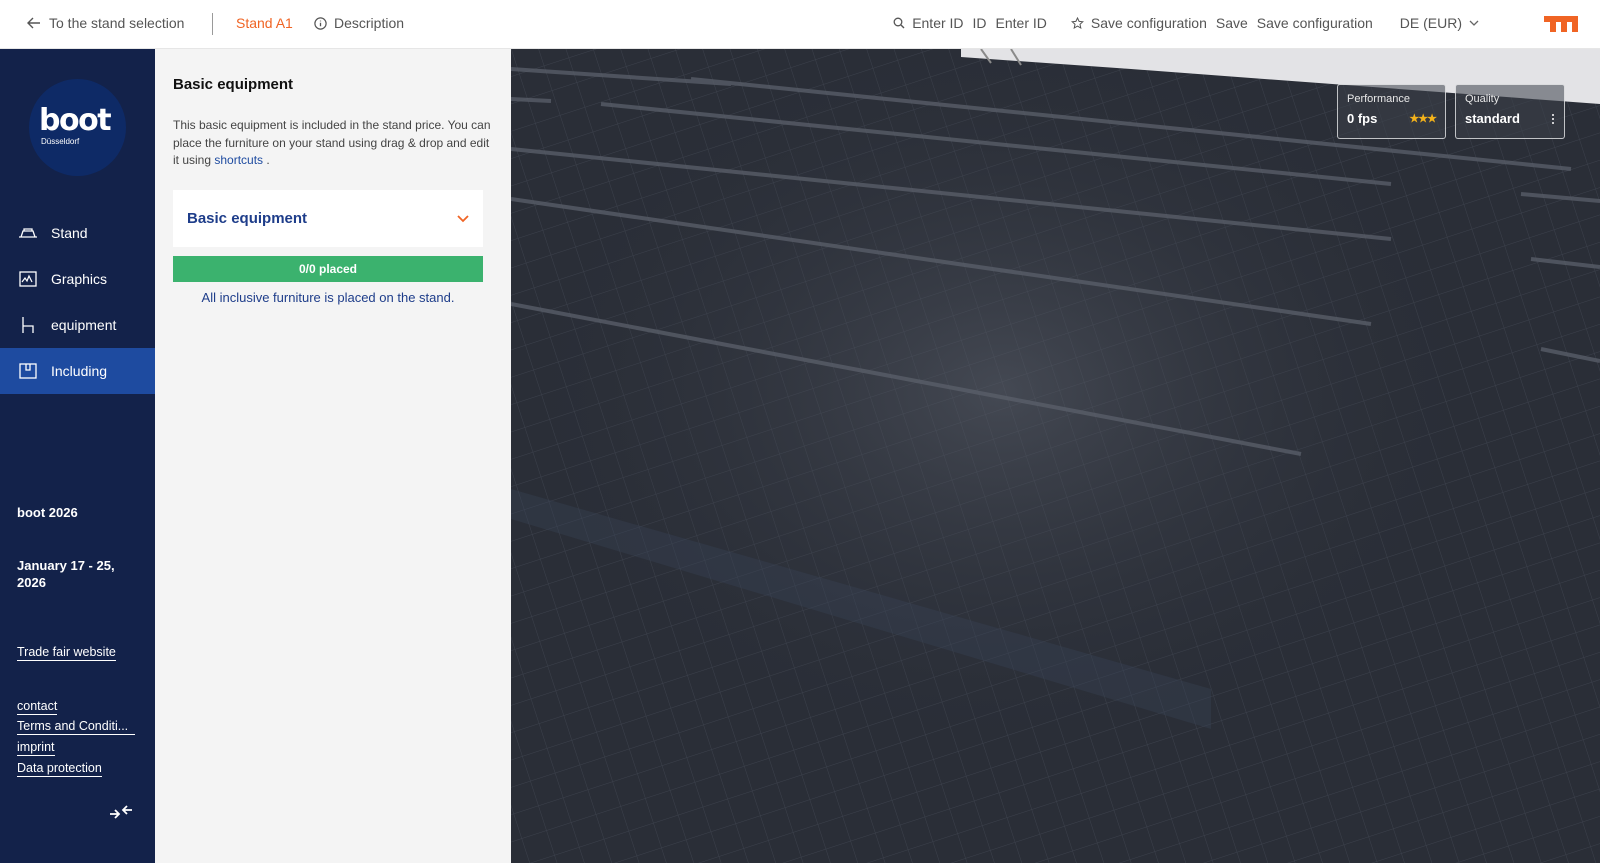 The image size is (1600, 863). I want to click on sidebar-item-equipment: equipment, so click(82, 325).